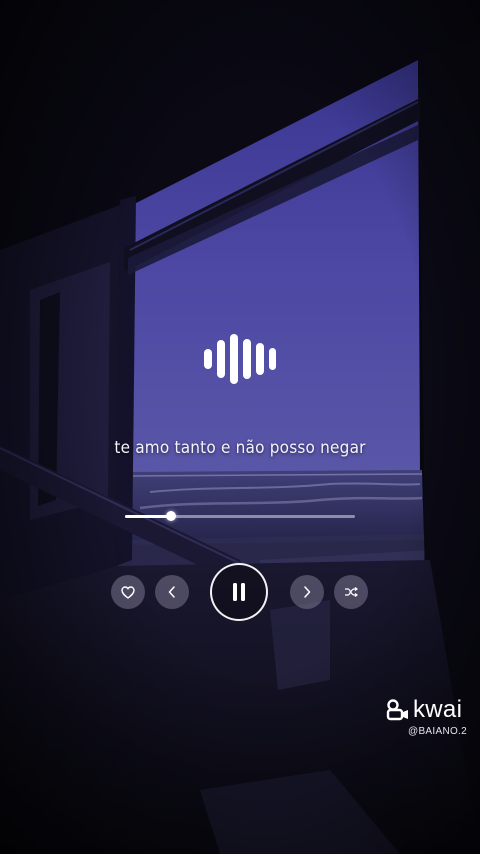 The image size is (480, 854). Describe the element at coordinates (437, 731) in the screenshot. I see `creator-handle: @BAIANO.2` at that location.